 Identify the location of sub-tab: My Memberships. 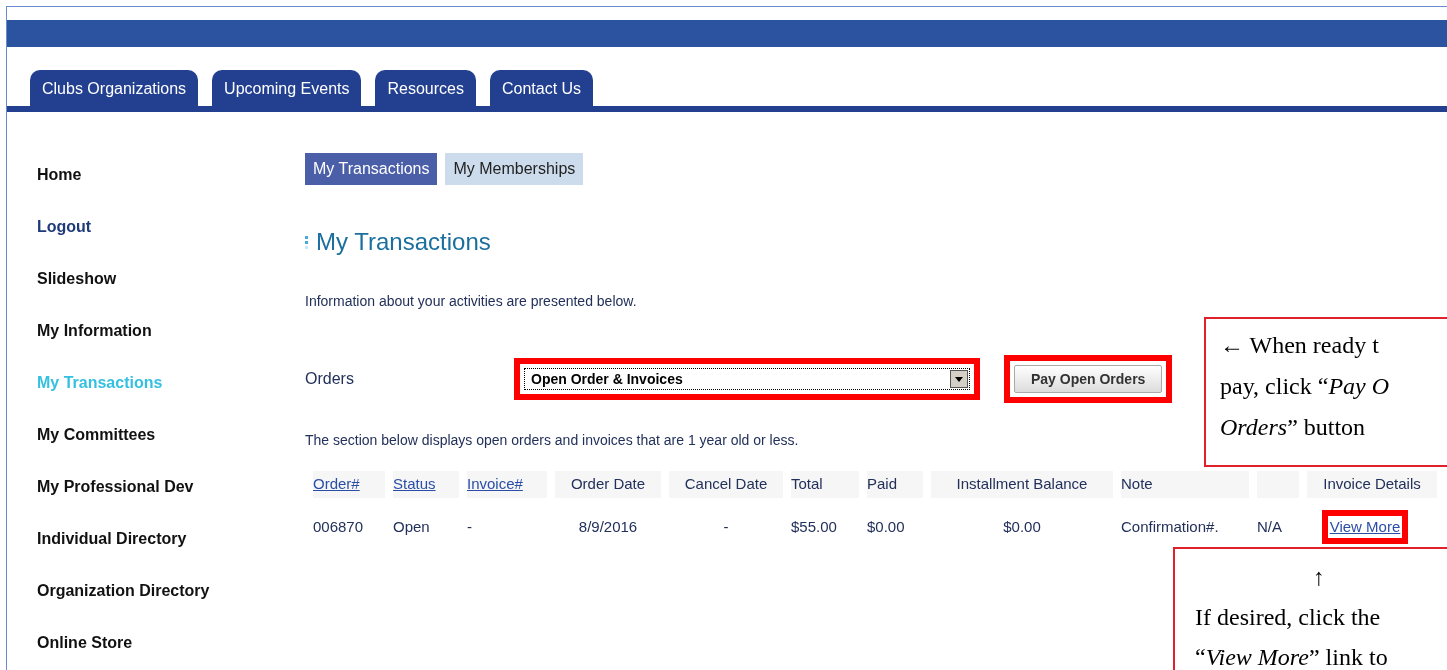
(514, 169).